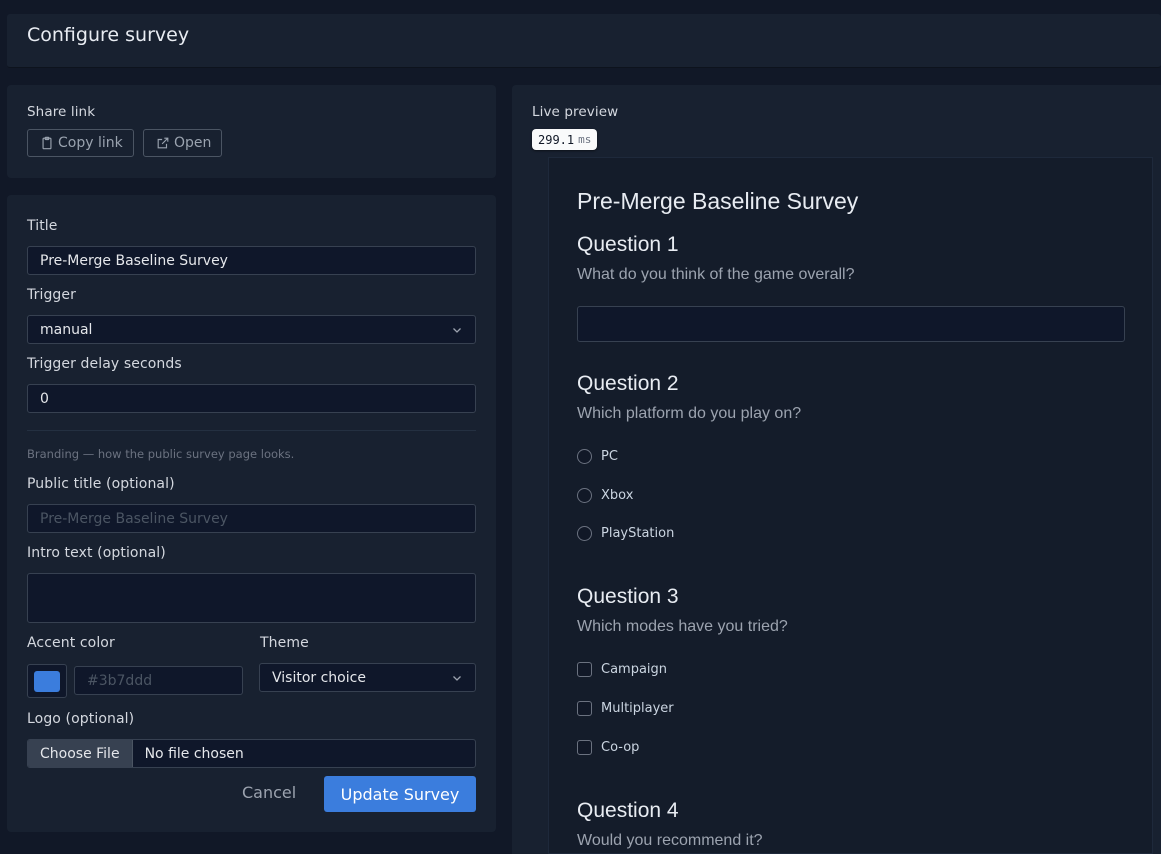 The image size is (1161, 854). What do you see at coordinates (47, 143) in the screenshot?
I see `clipboard-icon` at bounding box center [47, 143].